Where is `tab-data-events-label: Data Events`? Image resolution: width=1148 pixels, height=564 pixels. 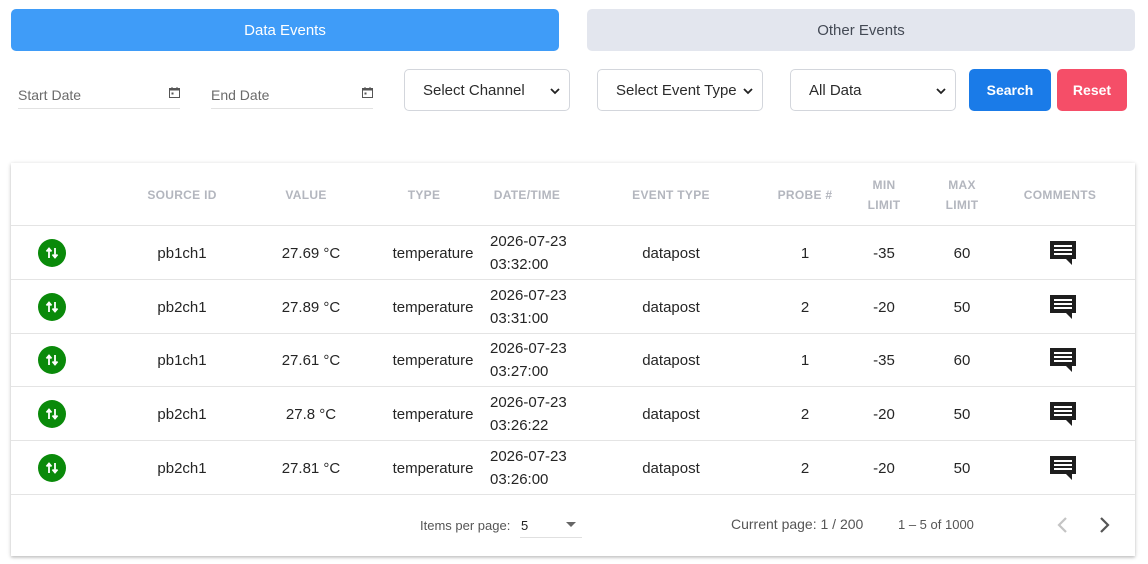
tab-data-events-label: Data Events is located at coordinates (285, 30).